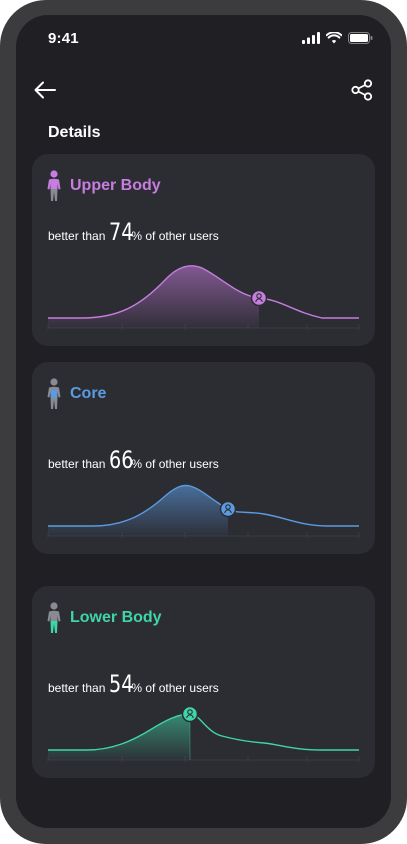  Describe the element at coordinates (54, 185) in the screenshot. I see `upper-body-figure-icon` at that location.